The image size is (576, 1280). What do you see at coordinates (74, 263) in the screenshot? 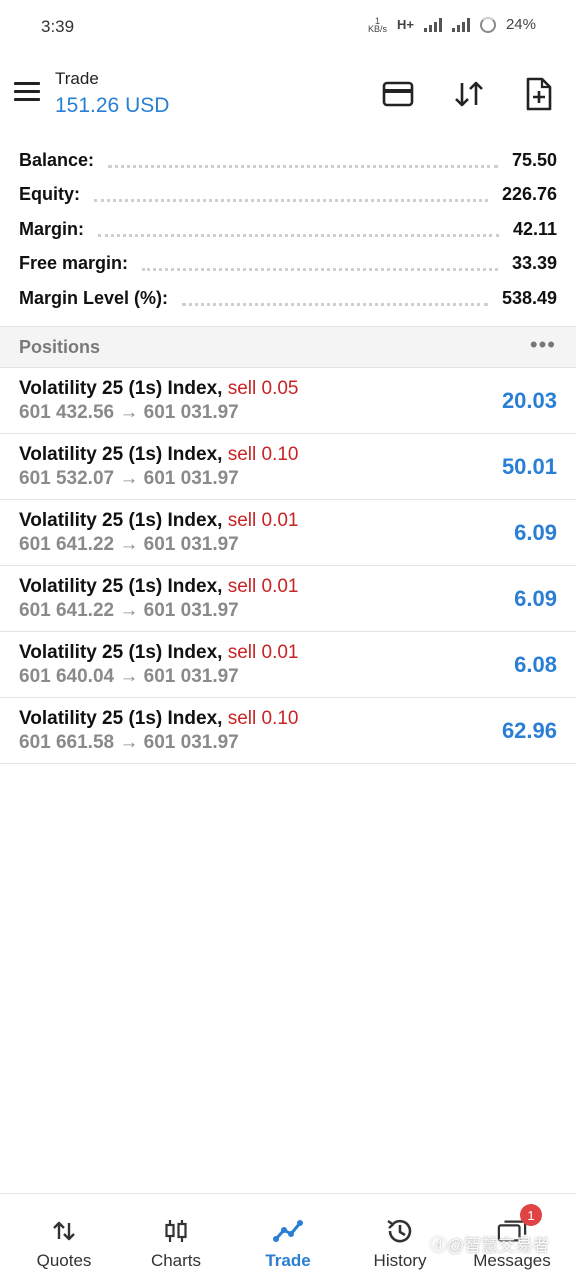
I see `summary-label: Free margin:` at bounding box center [74, 263].